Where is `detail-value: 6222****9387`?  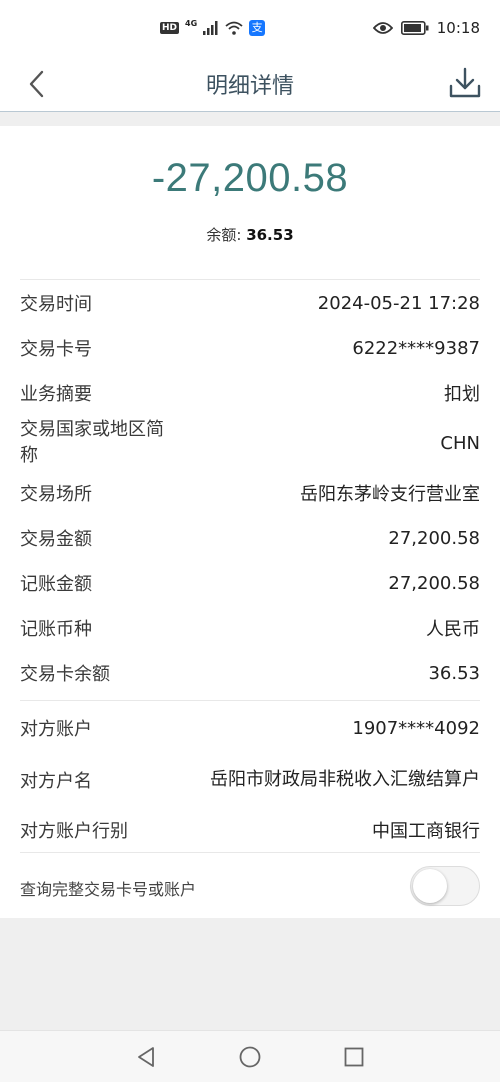 detail-value: 6222****9387 is located at coordinates (416, 348).